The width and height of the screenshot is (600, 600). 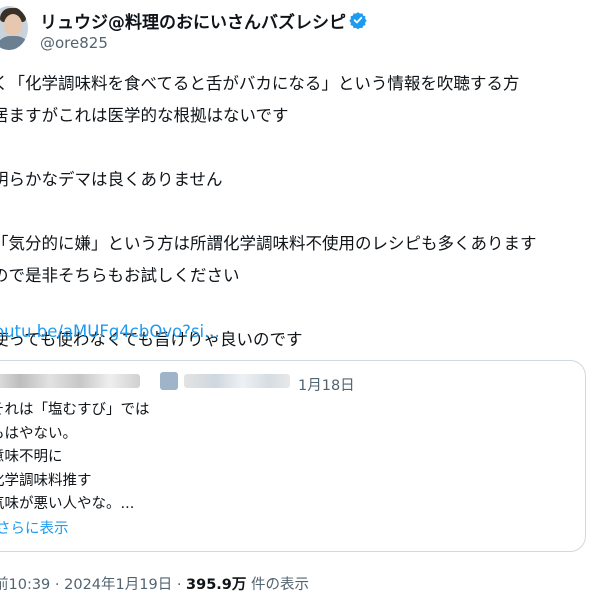 What do you see at coordinates (216, 585) in the screenshot?
I see `view-count: 395.9万` at bounding box center [216, 585].